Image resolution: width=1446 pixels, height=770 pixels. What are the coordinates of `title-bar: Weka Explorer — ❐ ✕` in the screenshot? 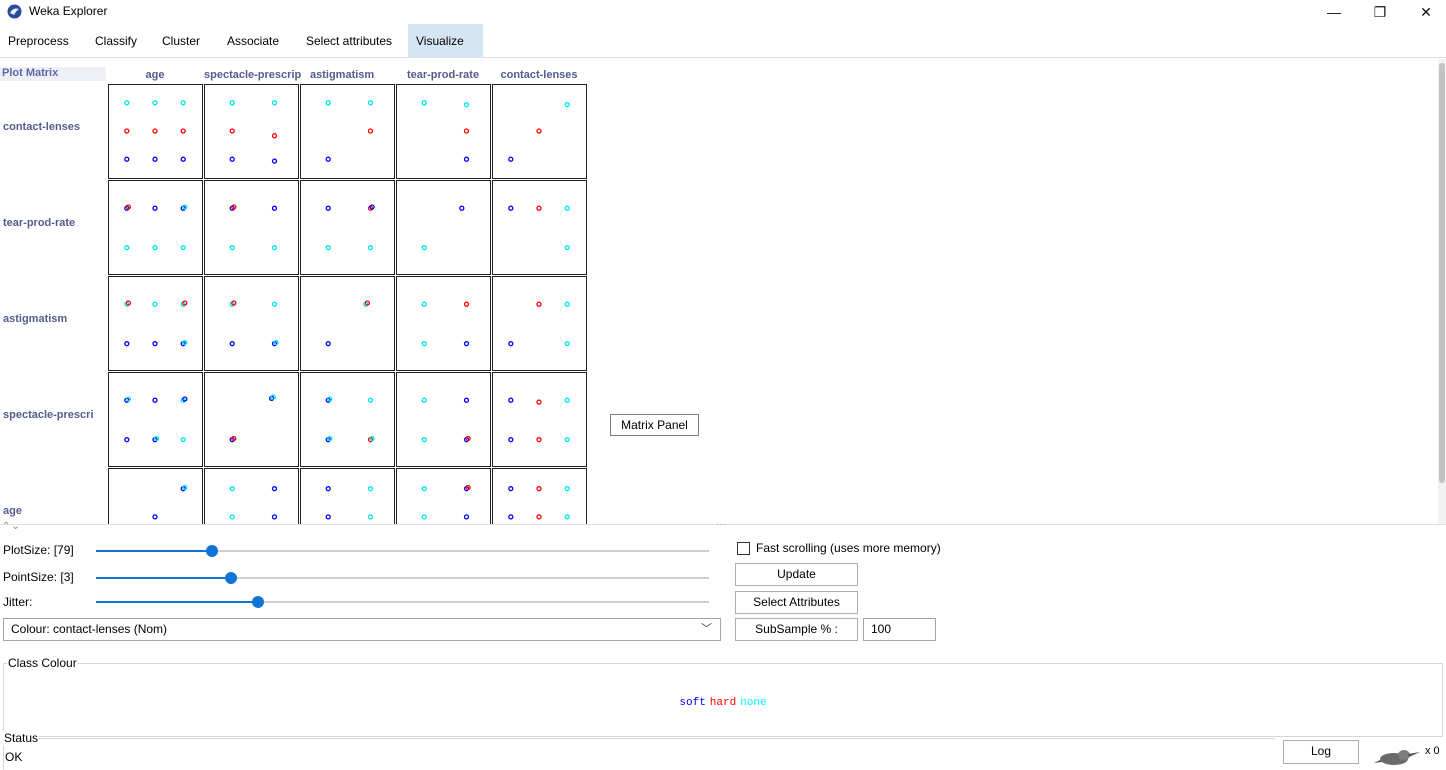 It's located at (723, 12).